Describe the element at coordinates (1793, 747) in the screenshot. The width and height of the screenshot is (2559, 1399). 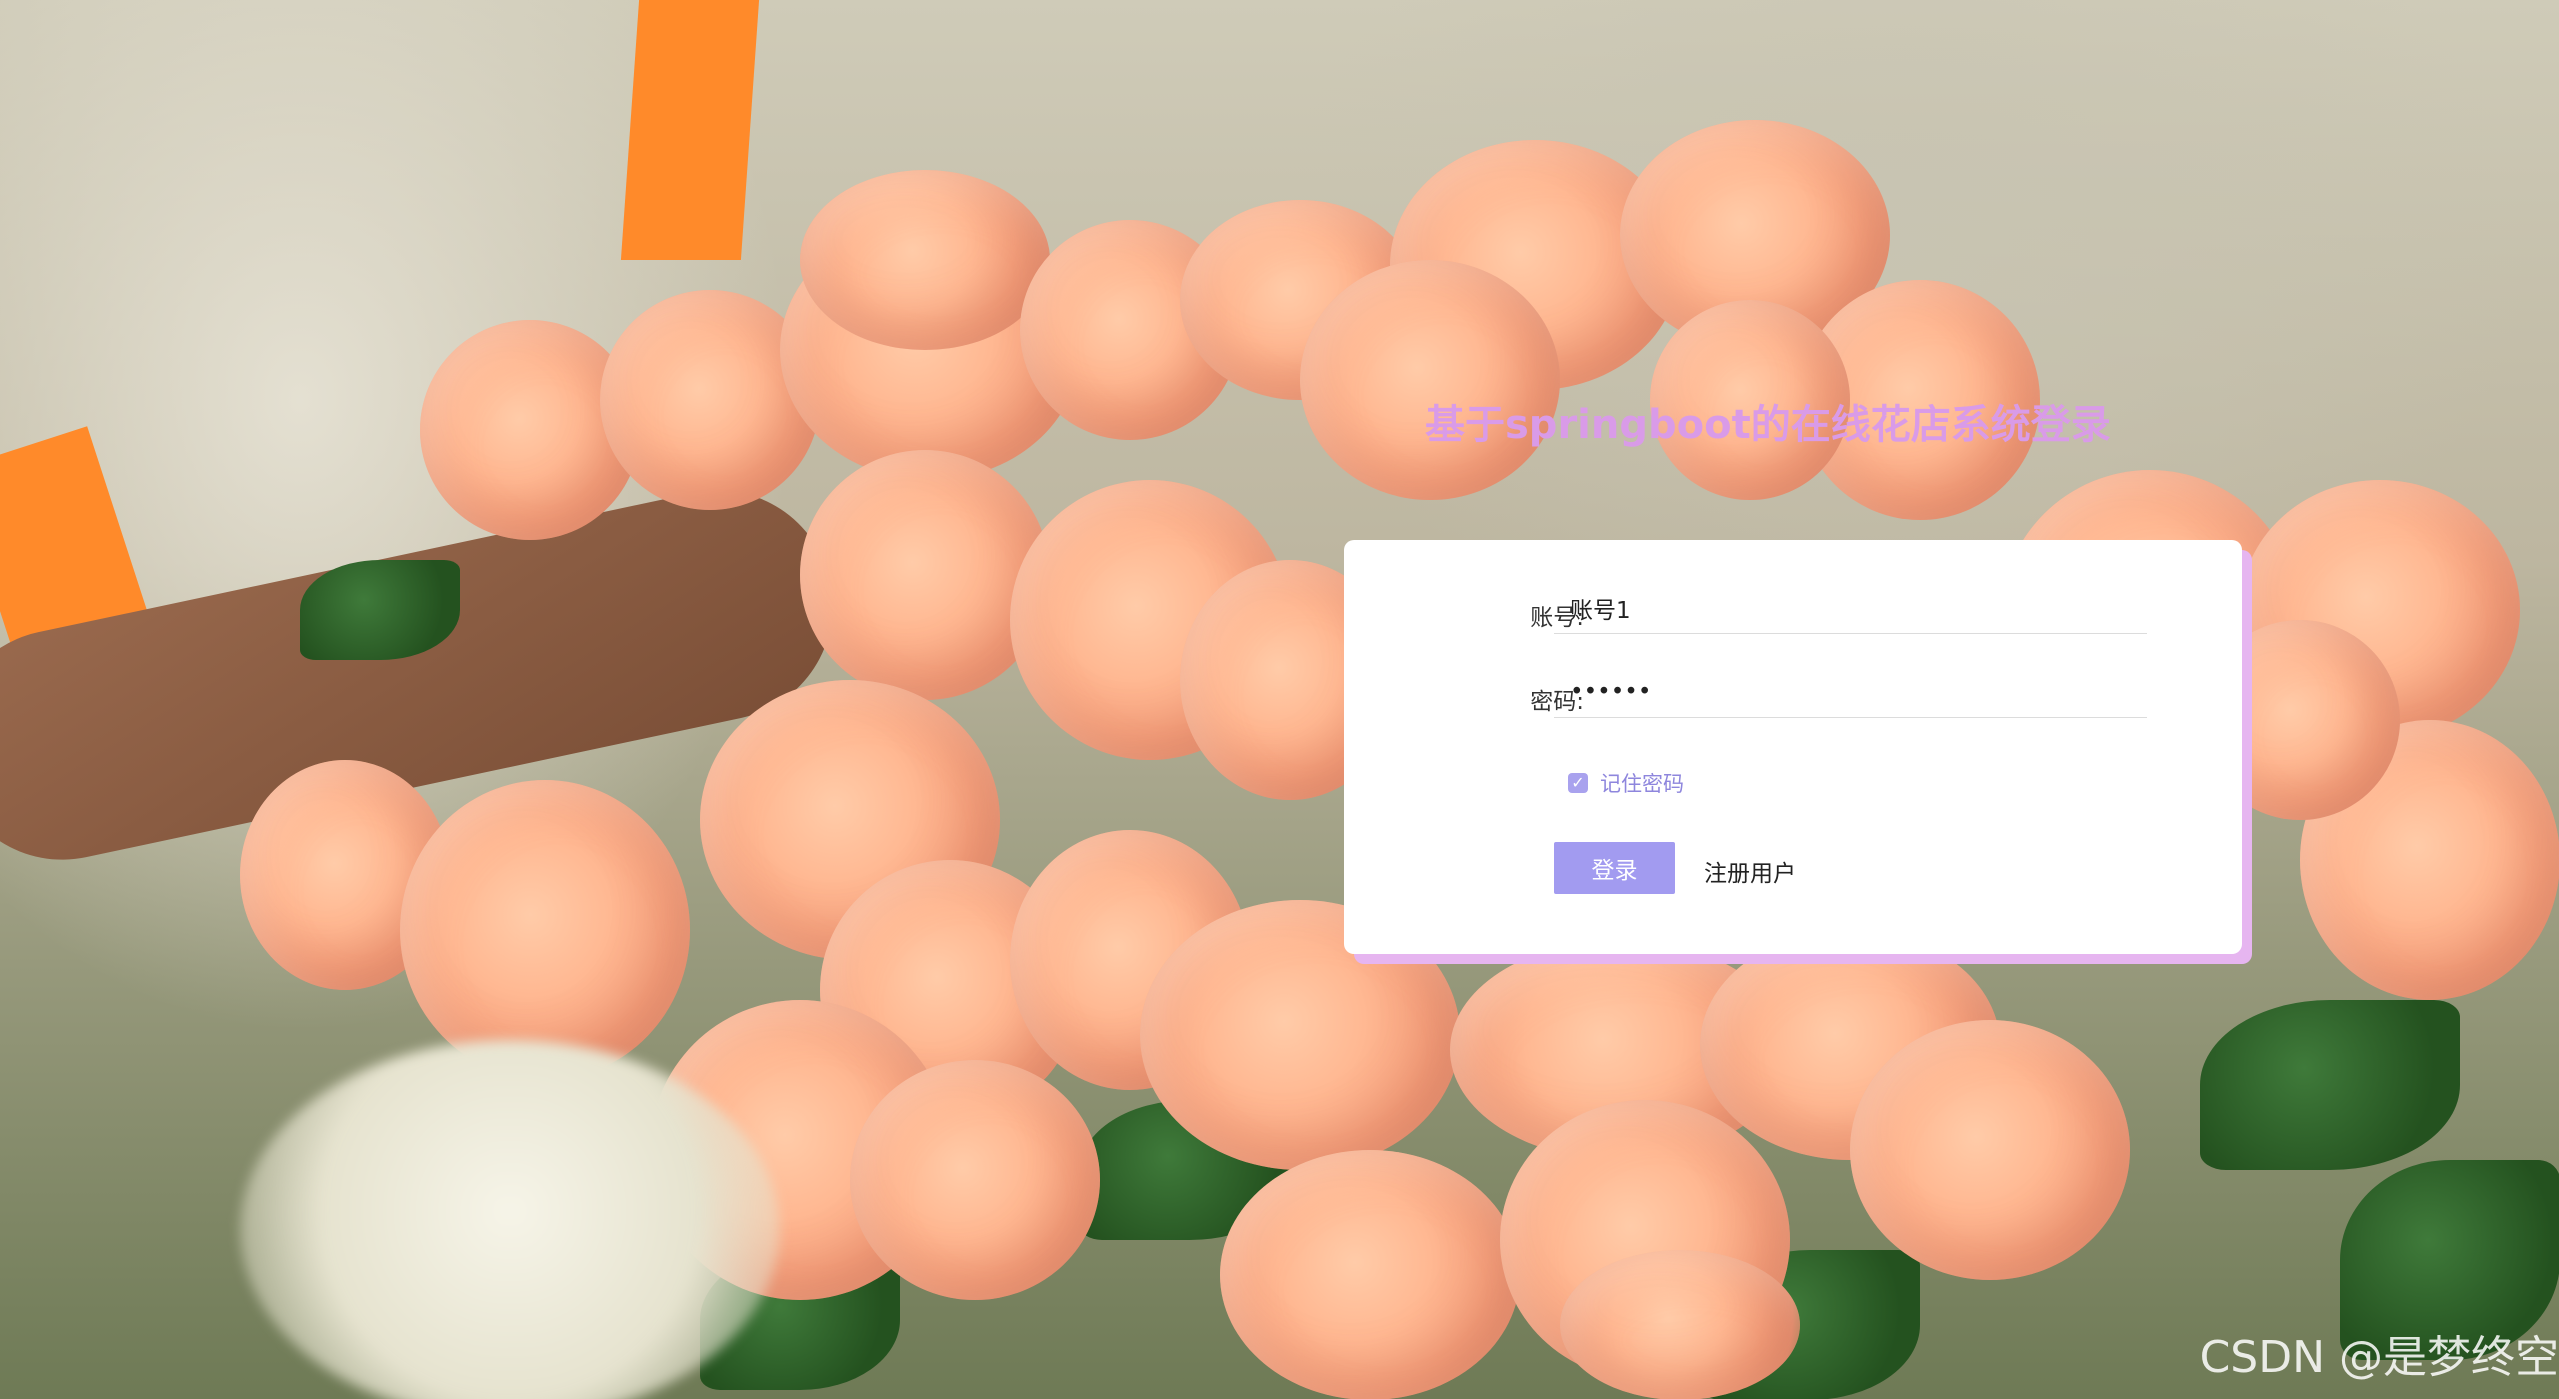
I see `login-card: 账号: 密码: ✓ 记住密码 登录 注册用户` at that location.